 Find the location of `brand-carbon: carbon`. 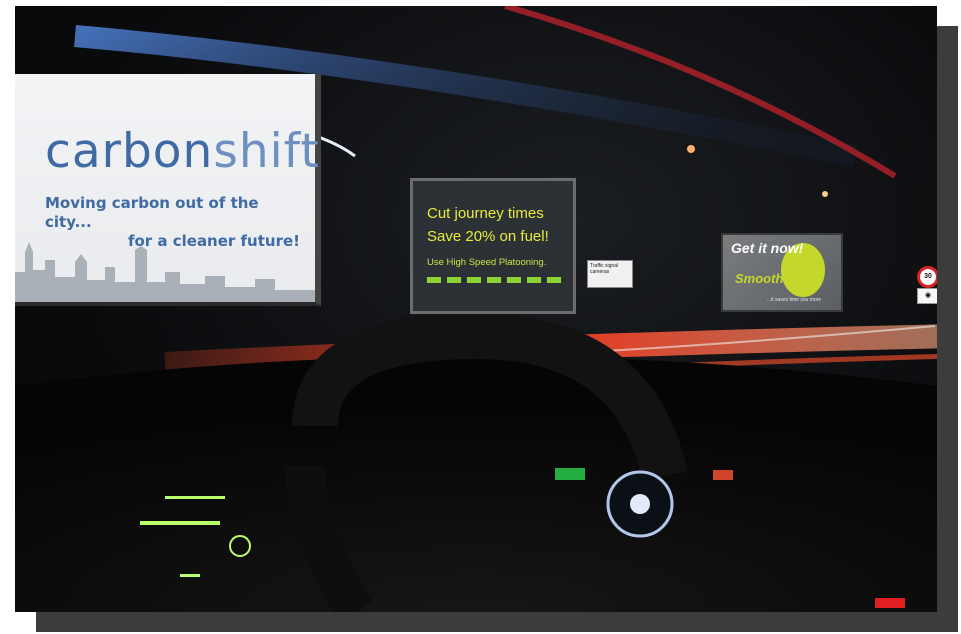

brand-carbon: carbon is located at coordinates (129, 151).